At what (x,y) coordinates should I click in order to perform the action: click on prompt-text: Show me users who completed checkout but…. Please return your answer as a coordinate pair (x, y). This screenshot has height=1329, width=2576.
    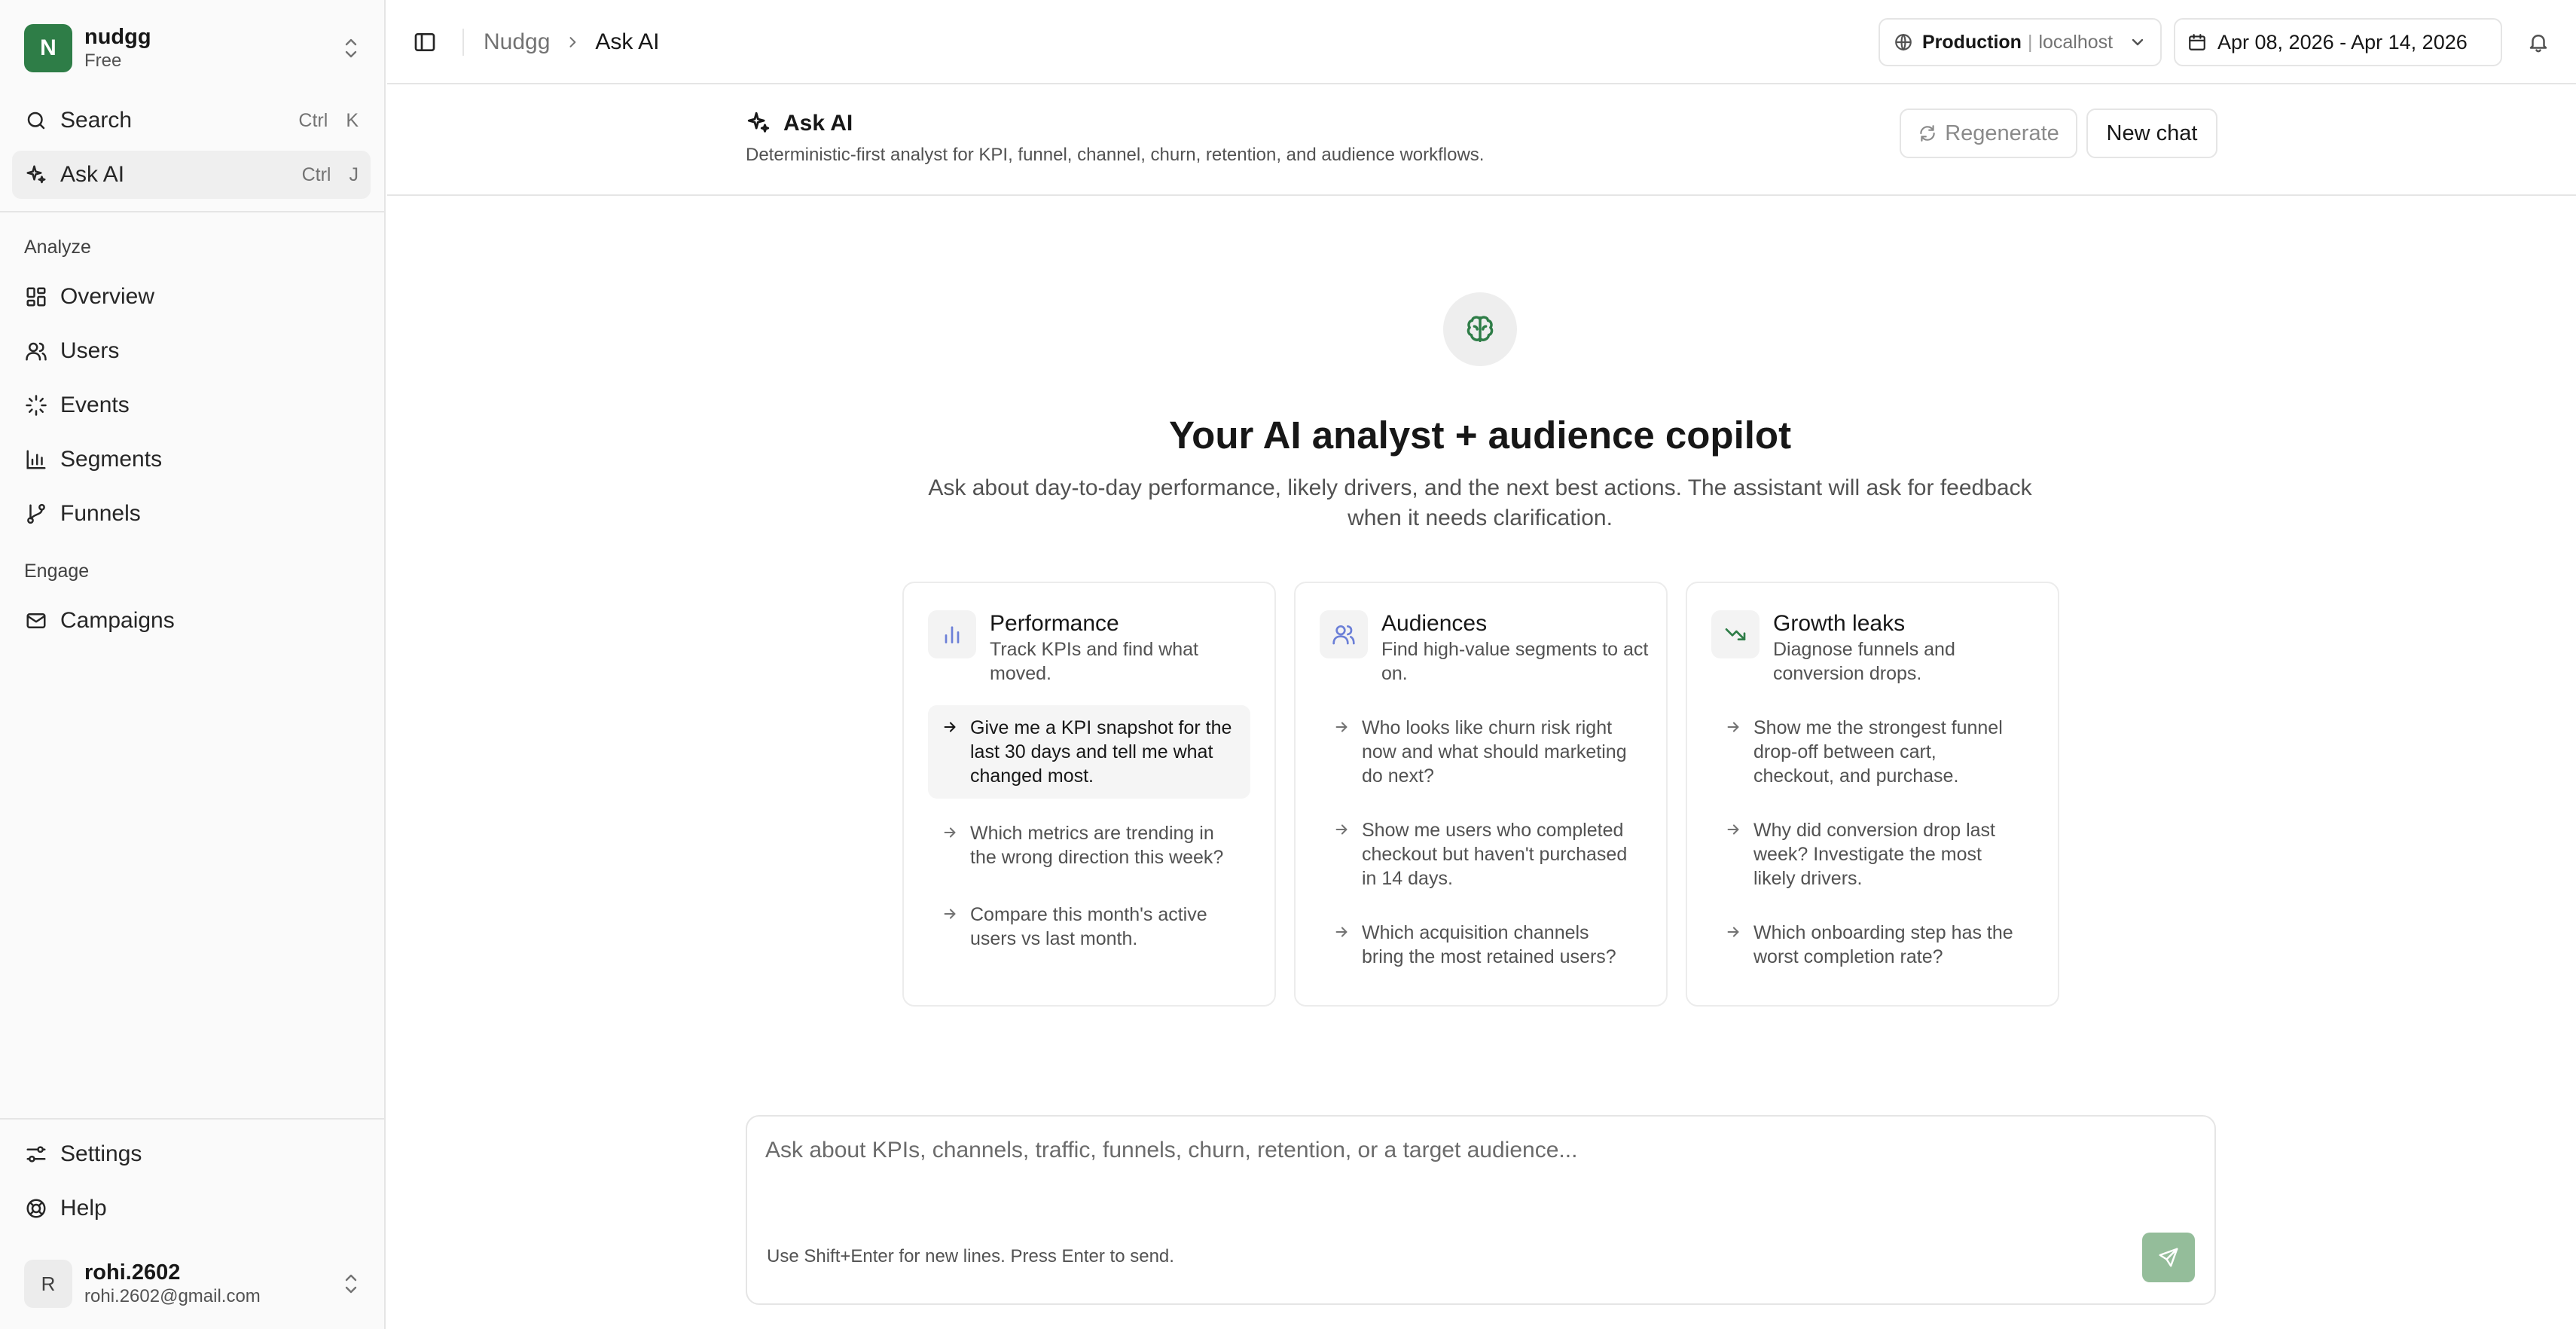
    Looking at the image, I should click on (1495, 854).